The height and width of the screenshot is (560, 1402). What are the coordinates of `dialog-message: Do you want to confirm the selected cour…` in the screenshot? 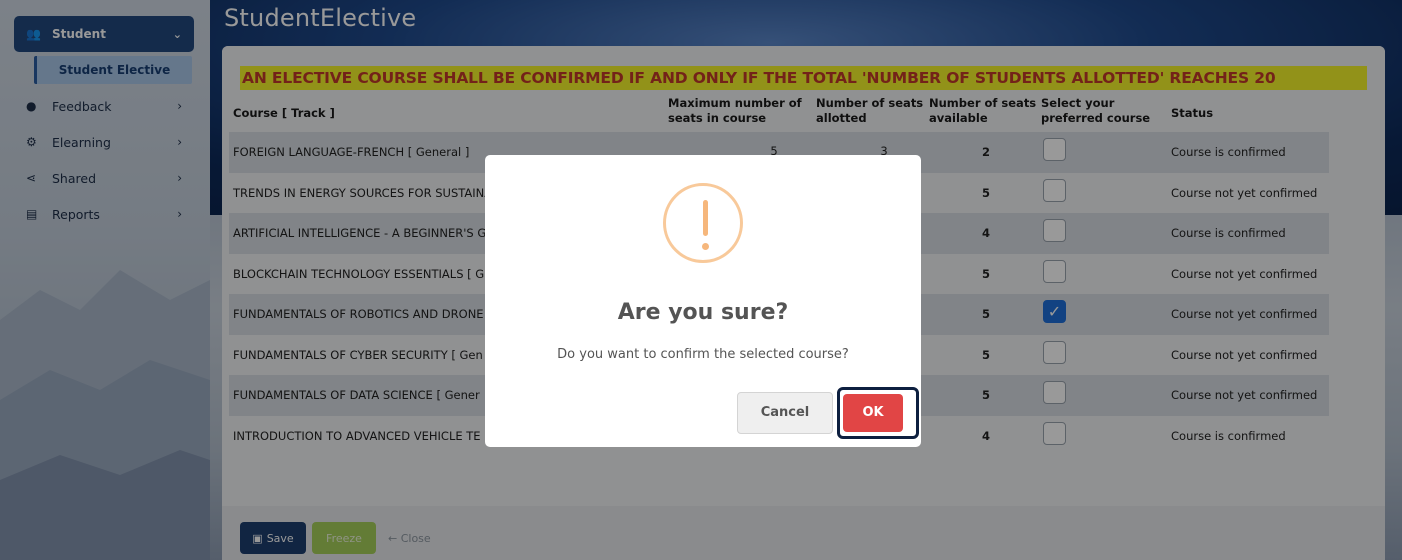 It's located at (703, 354).